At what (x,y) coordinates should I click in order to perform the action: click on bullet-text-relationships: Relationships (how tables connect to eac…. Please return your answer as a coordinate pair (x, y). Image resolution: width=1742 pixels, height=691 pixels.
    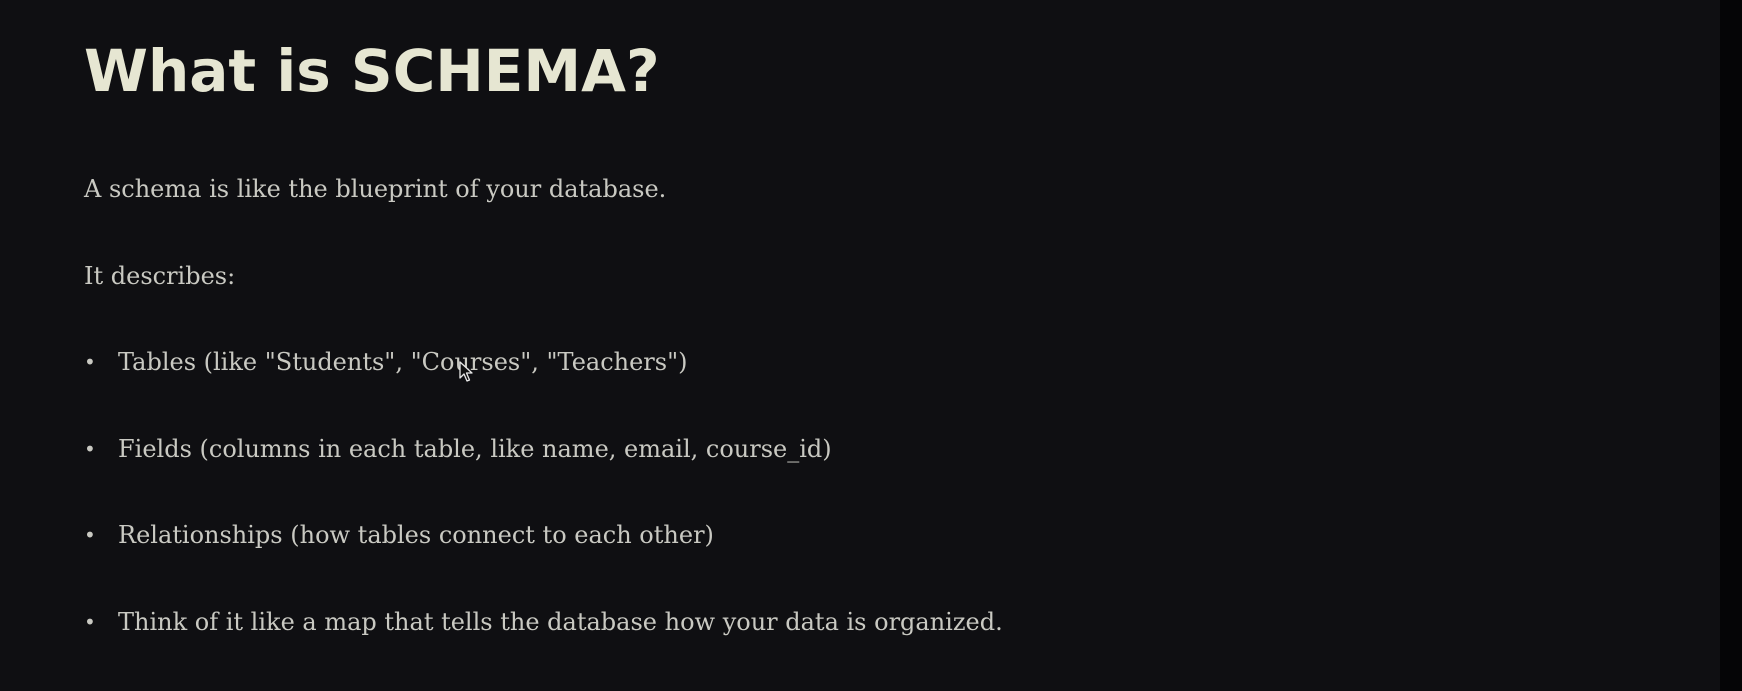
    Looking at the image, I should click on (416, 535).